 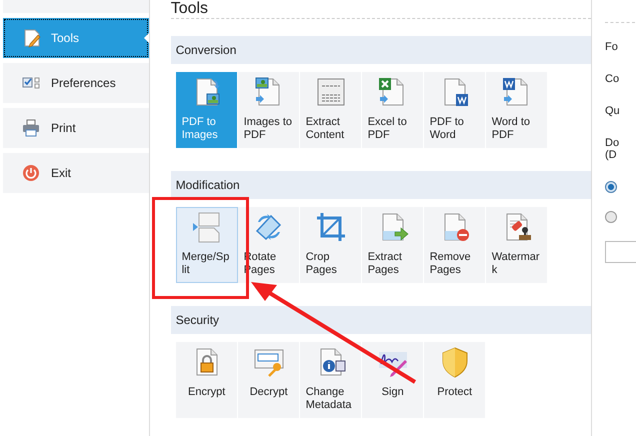 I want to click on sidebar-item: Preferences, so click(x=76, y=83).